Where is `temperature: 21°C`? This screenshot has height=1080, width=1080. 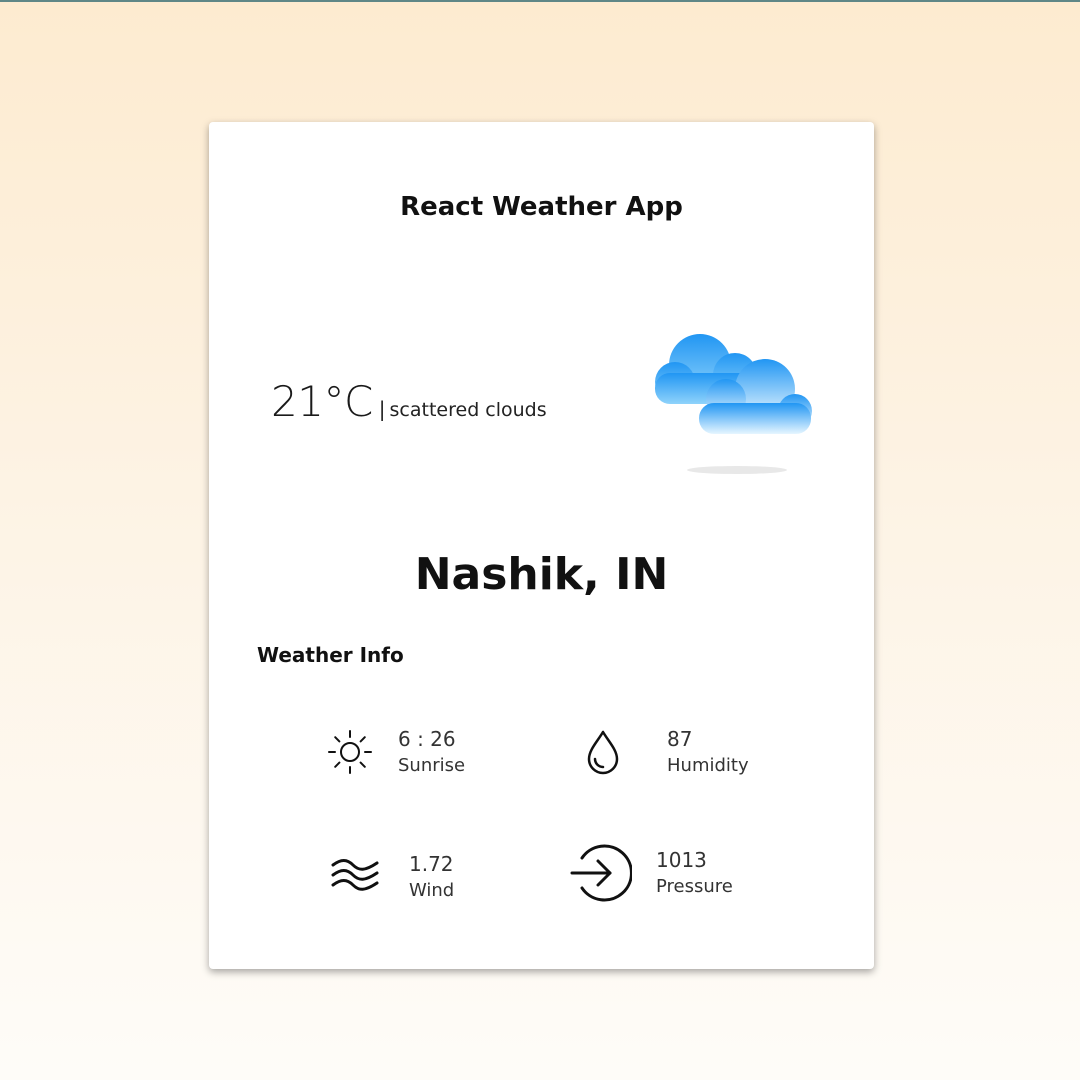 temperature: 21°C is located at coordinates (322, 401).